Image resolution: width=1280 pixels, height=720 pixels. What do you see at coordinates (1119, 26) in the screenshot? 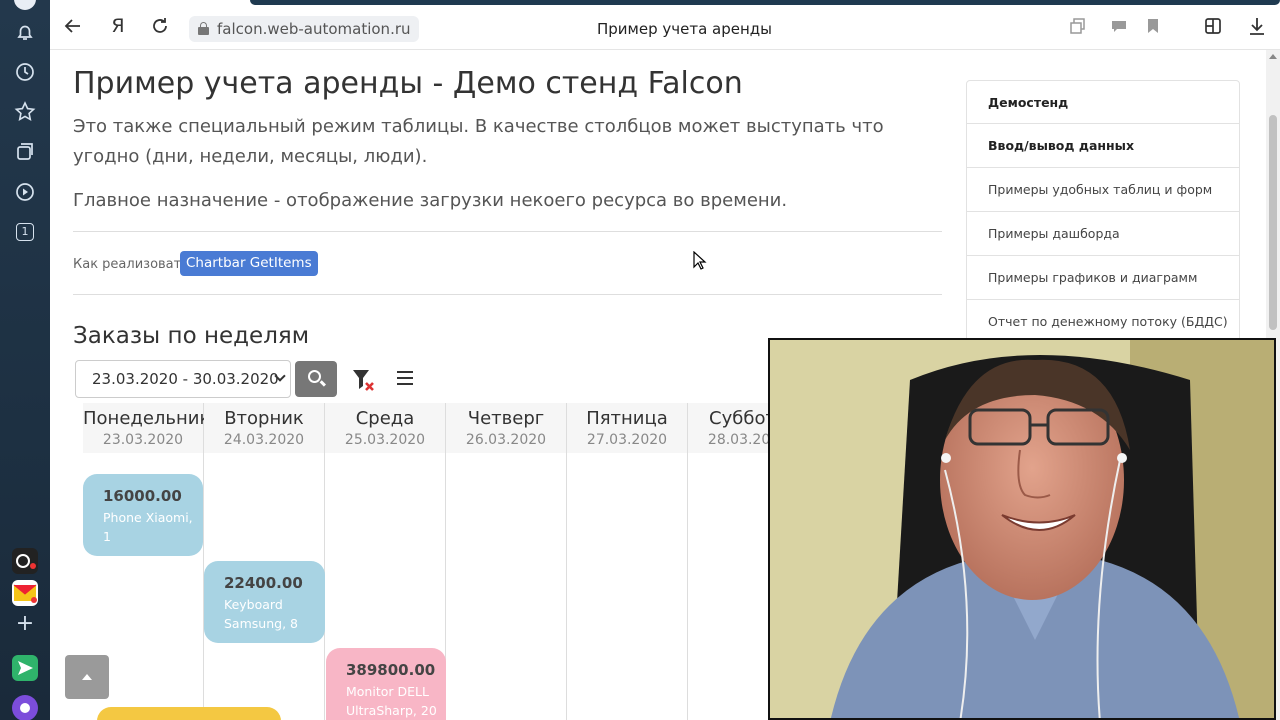
I see `chat-icon` at bounding box center [1119, 26].